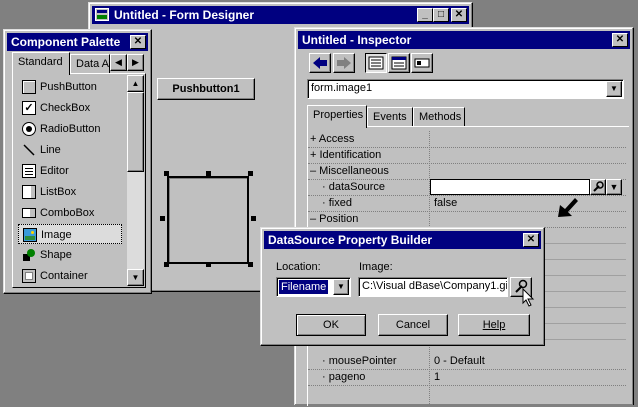 This screenshot has width=638, height=407. What do you see at coordinates (253, 218) in the screenshot?
I see `resize-handle-mr` at bounding box center [253, 218].